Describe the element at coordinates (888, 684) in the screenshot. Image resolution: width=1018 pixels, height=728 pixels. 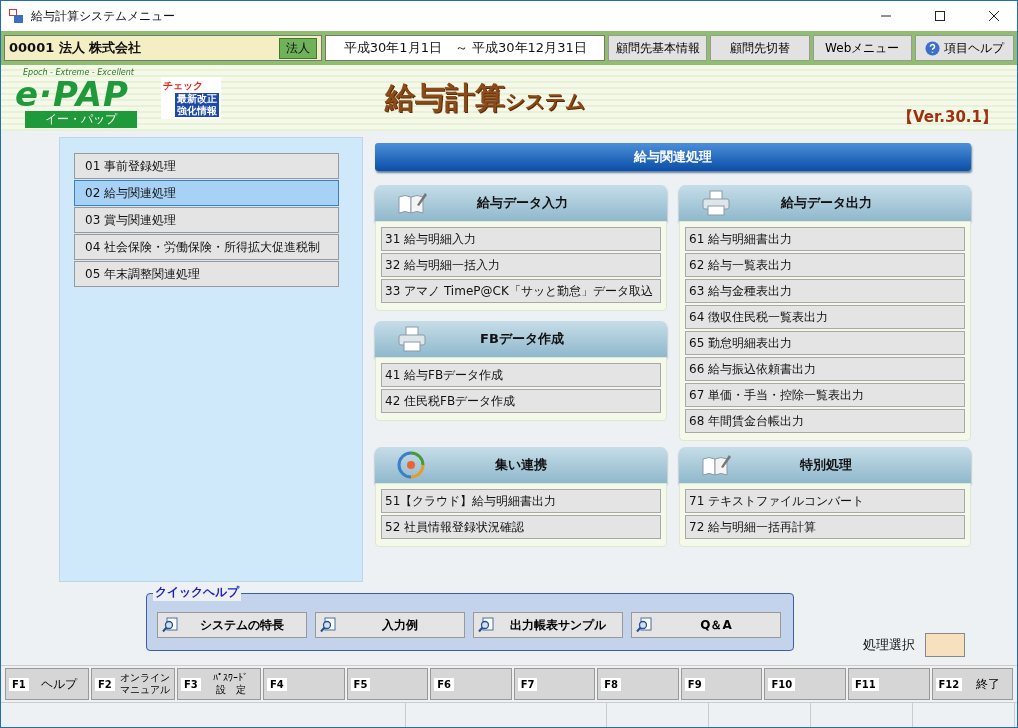
I see `function-key-button: F11` at that location.